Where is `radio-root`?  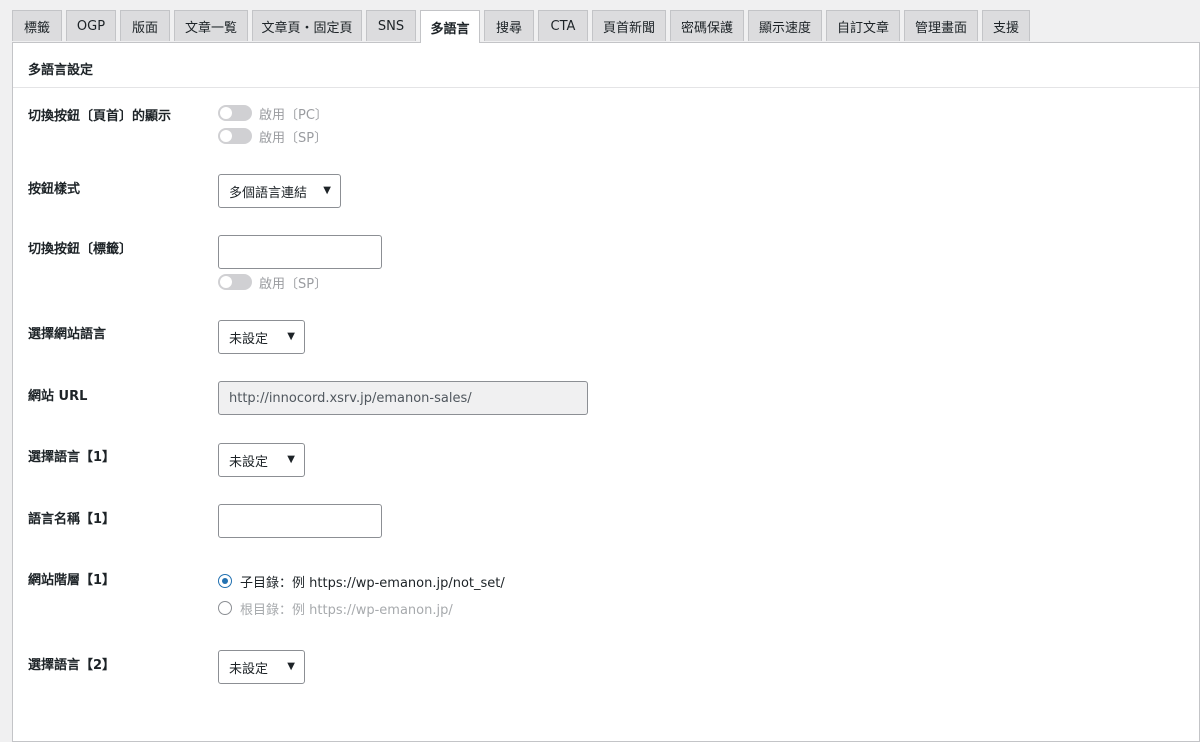 radio-root is located at coordinates (225, 608).